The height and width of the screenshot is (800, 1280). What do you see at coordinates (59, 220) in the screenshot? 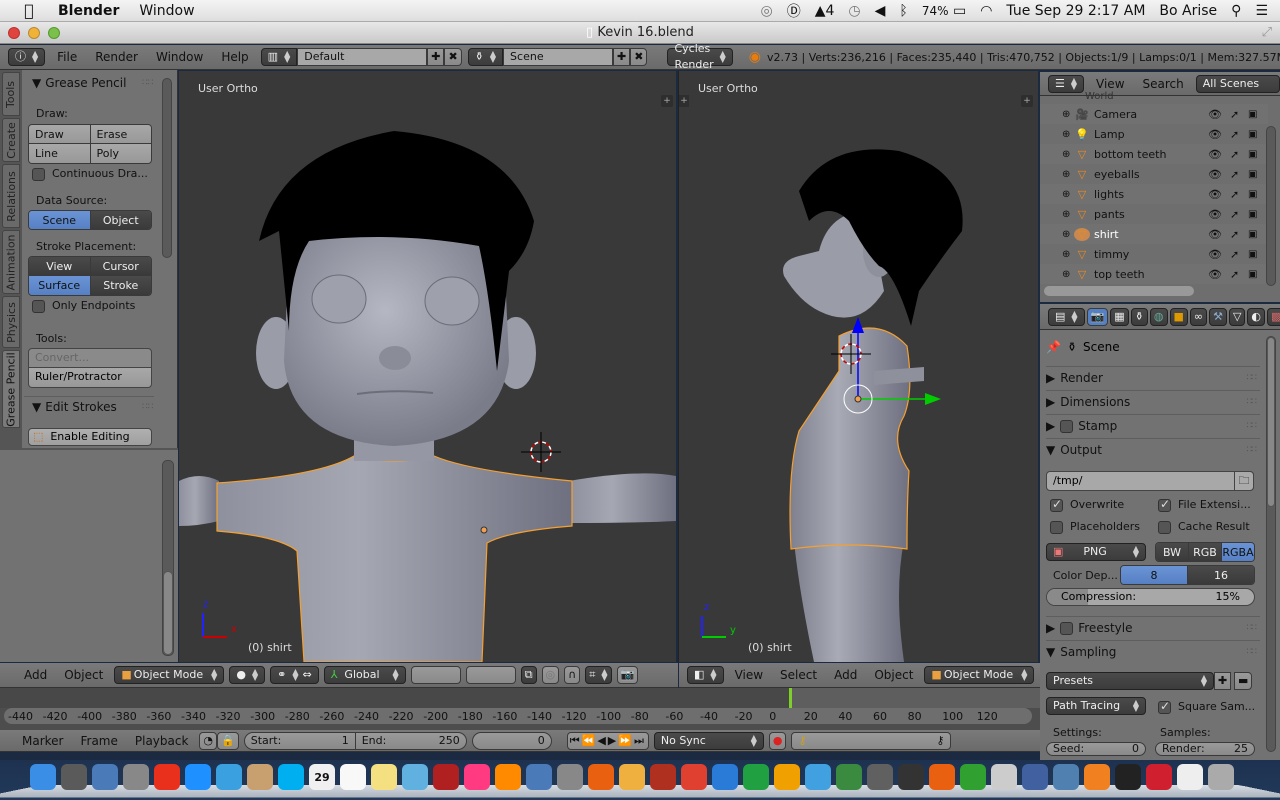
I see `data-source-scene-button: Scene` at bounding box center [59, 220].